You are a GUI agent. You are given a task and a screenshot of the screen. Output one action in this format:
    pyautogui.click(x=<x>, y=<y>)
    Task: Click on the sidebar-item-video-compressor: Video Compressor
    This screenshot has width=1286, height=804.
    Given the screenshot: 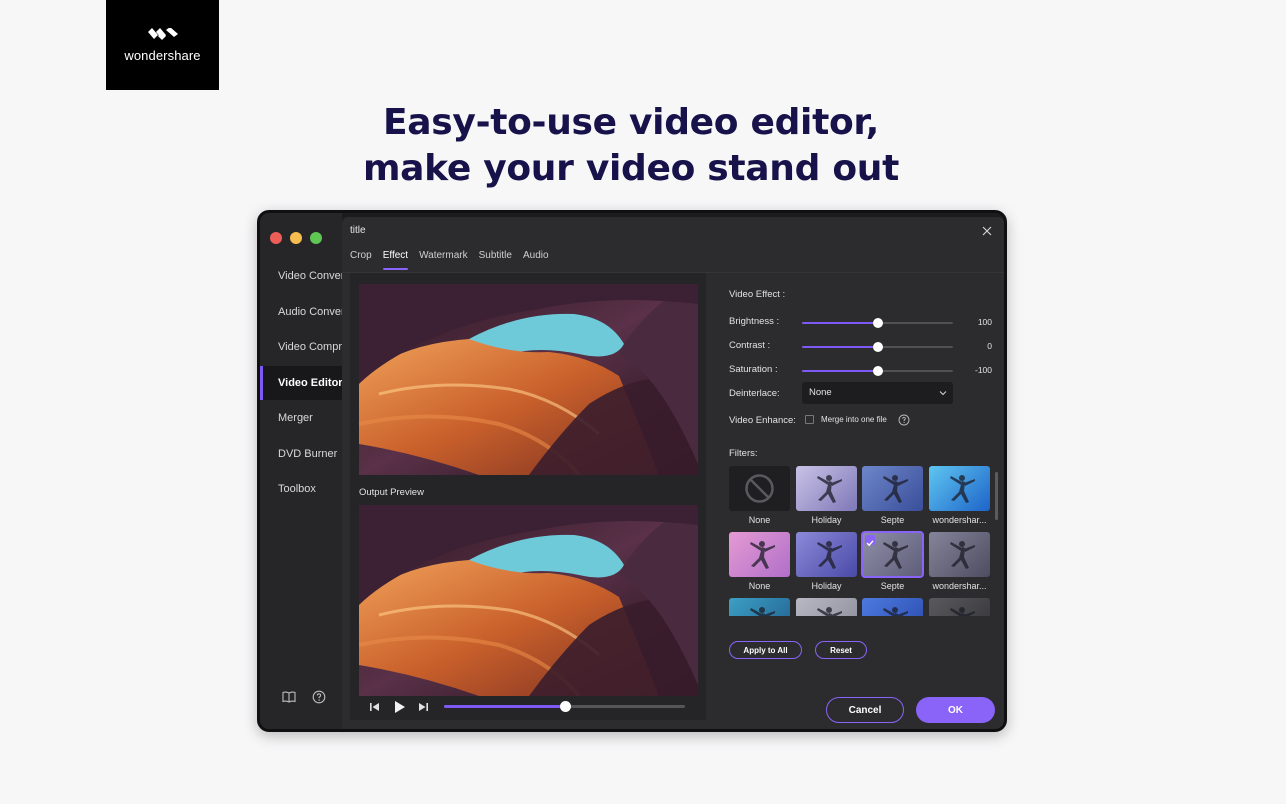 What is the action you would take?
    pyautogui.click(x=301, y=347)
    